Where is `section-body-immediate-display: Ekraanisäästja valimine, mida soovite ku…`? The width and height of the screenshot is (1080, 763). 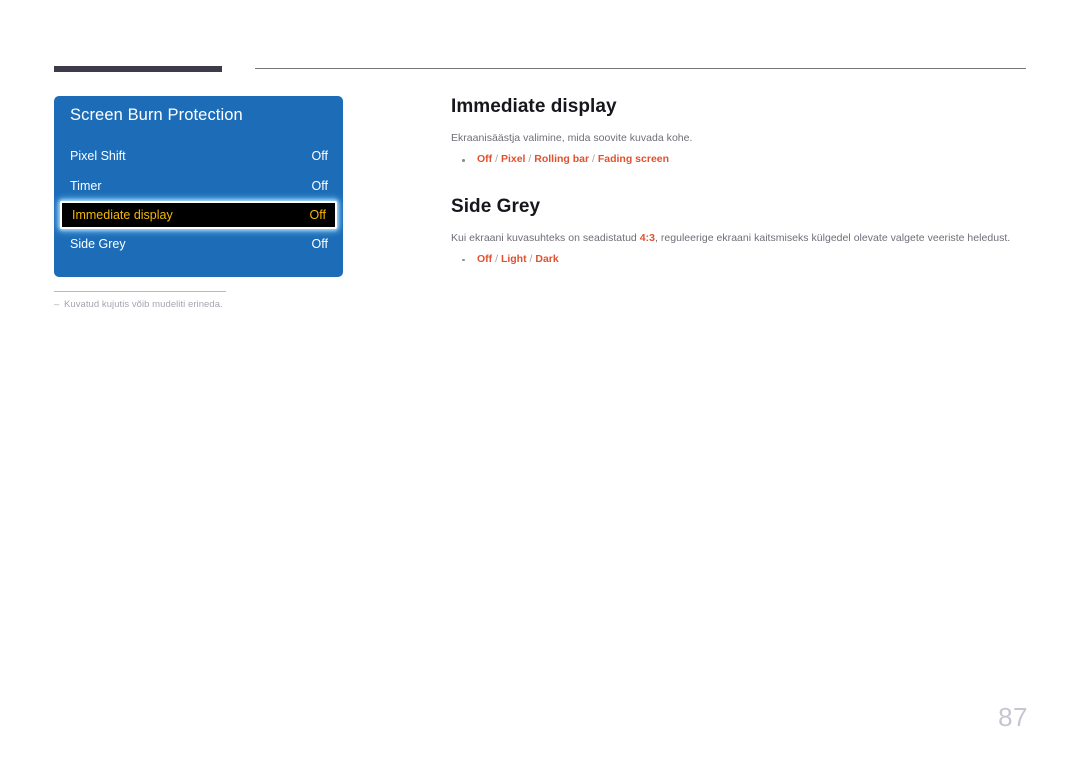 section-body-immediate-display: Ekraanisäästja valimine, mida soovite ku… is located at coordinates (738, 138).